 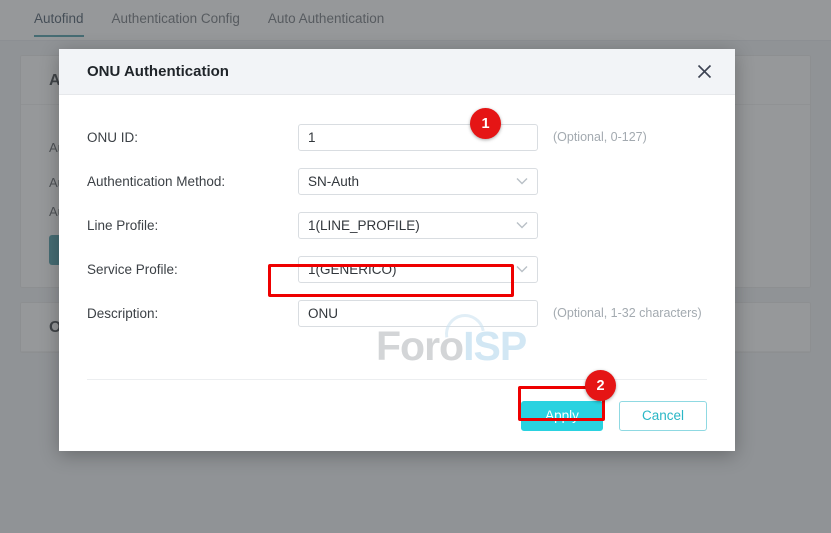 I want to click on dialog-header: ONU Authentication, so click(x=397, y=72).